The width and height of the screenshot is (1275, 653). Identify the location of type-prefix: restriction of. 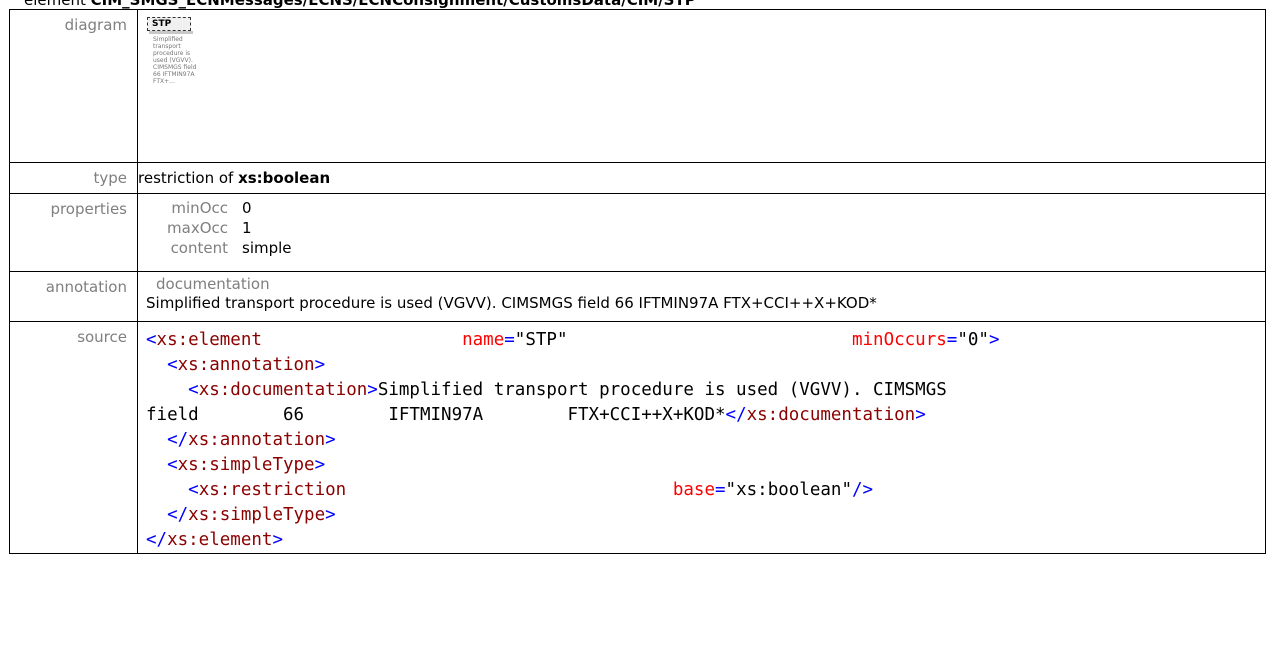
(188, 178).